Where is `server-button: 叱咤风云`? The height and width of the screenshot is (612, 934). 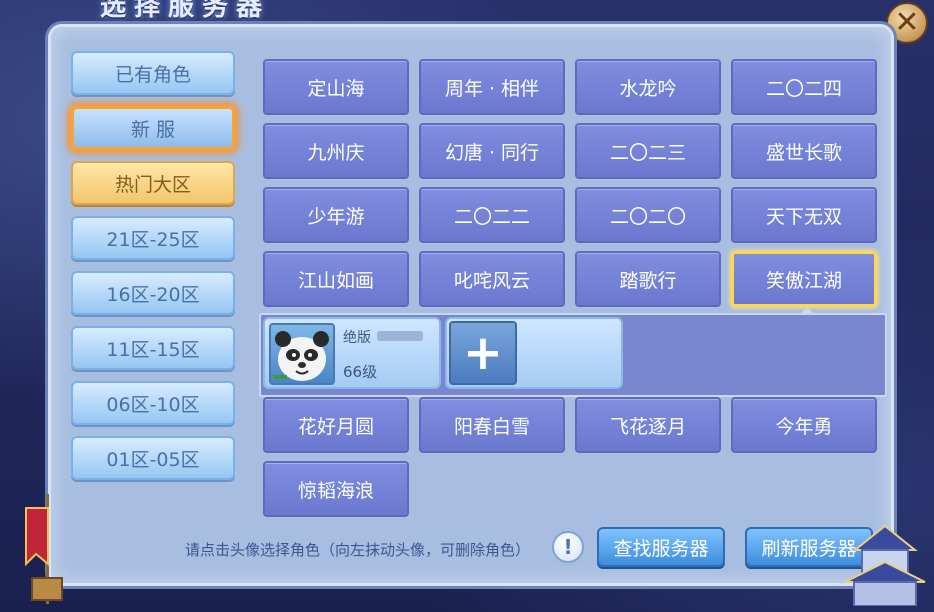
server-button: 叱咤风云 is located at coordinates (492, 279).